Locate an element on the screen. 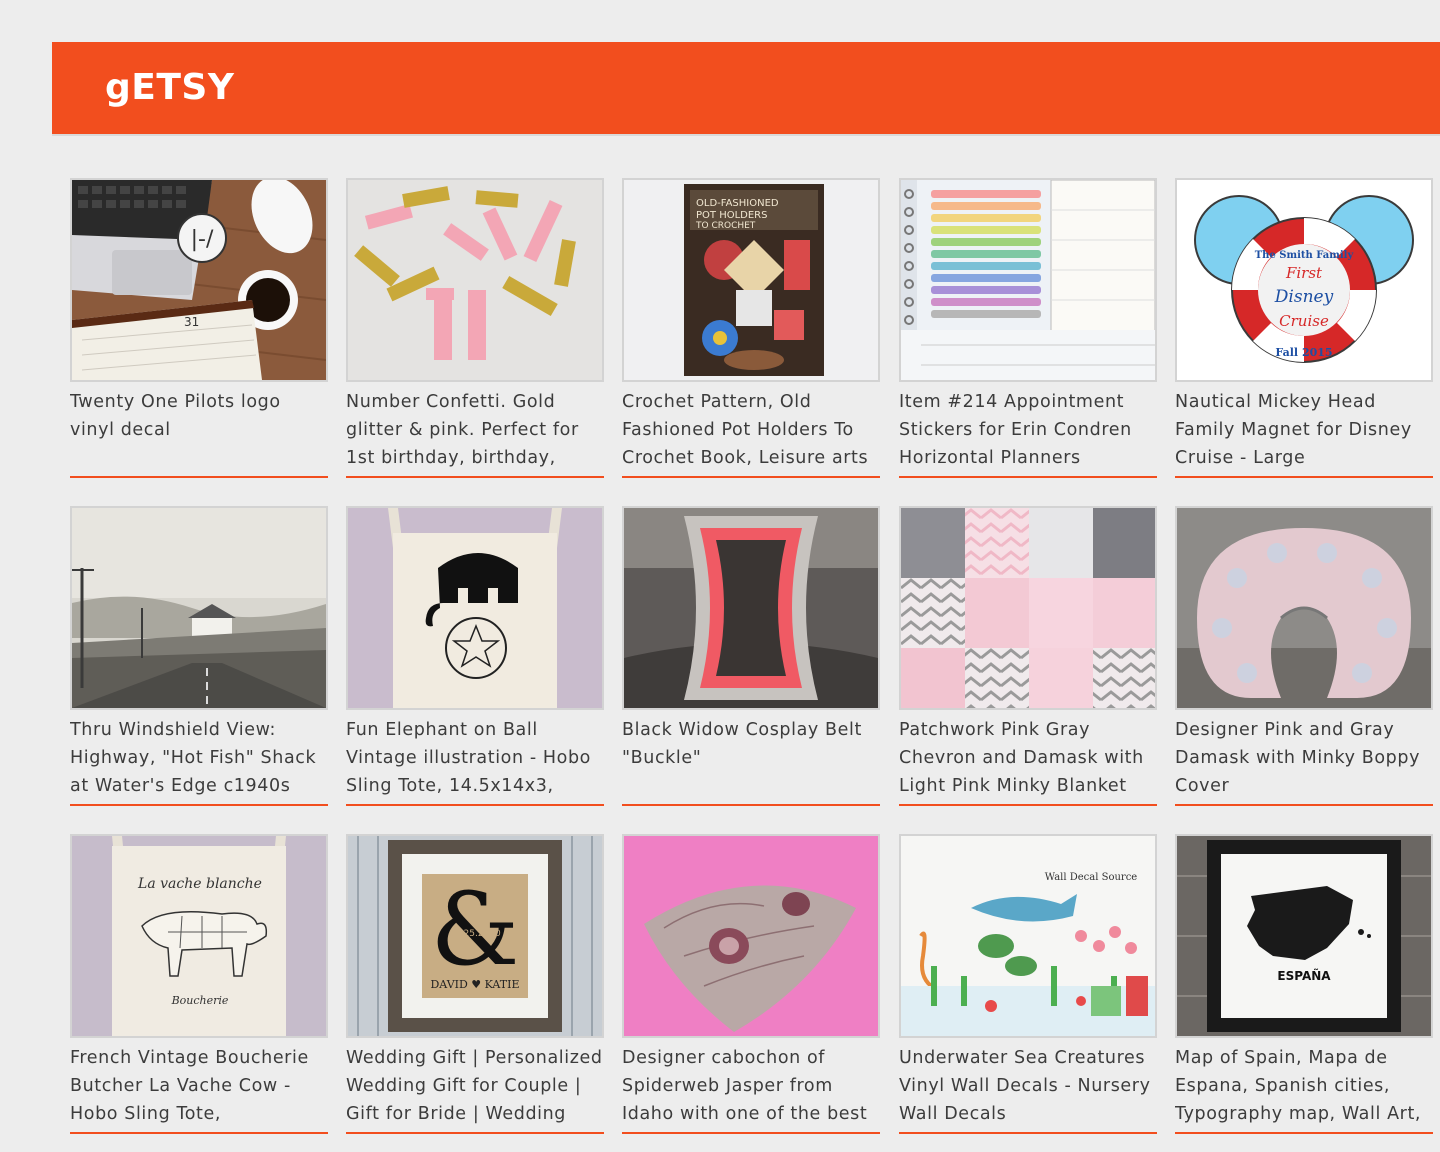  frame-date-text: 06.25.2010 is located at coordinates (475, 934).